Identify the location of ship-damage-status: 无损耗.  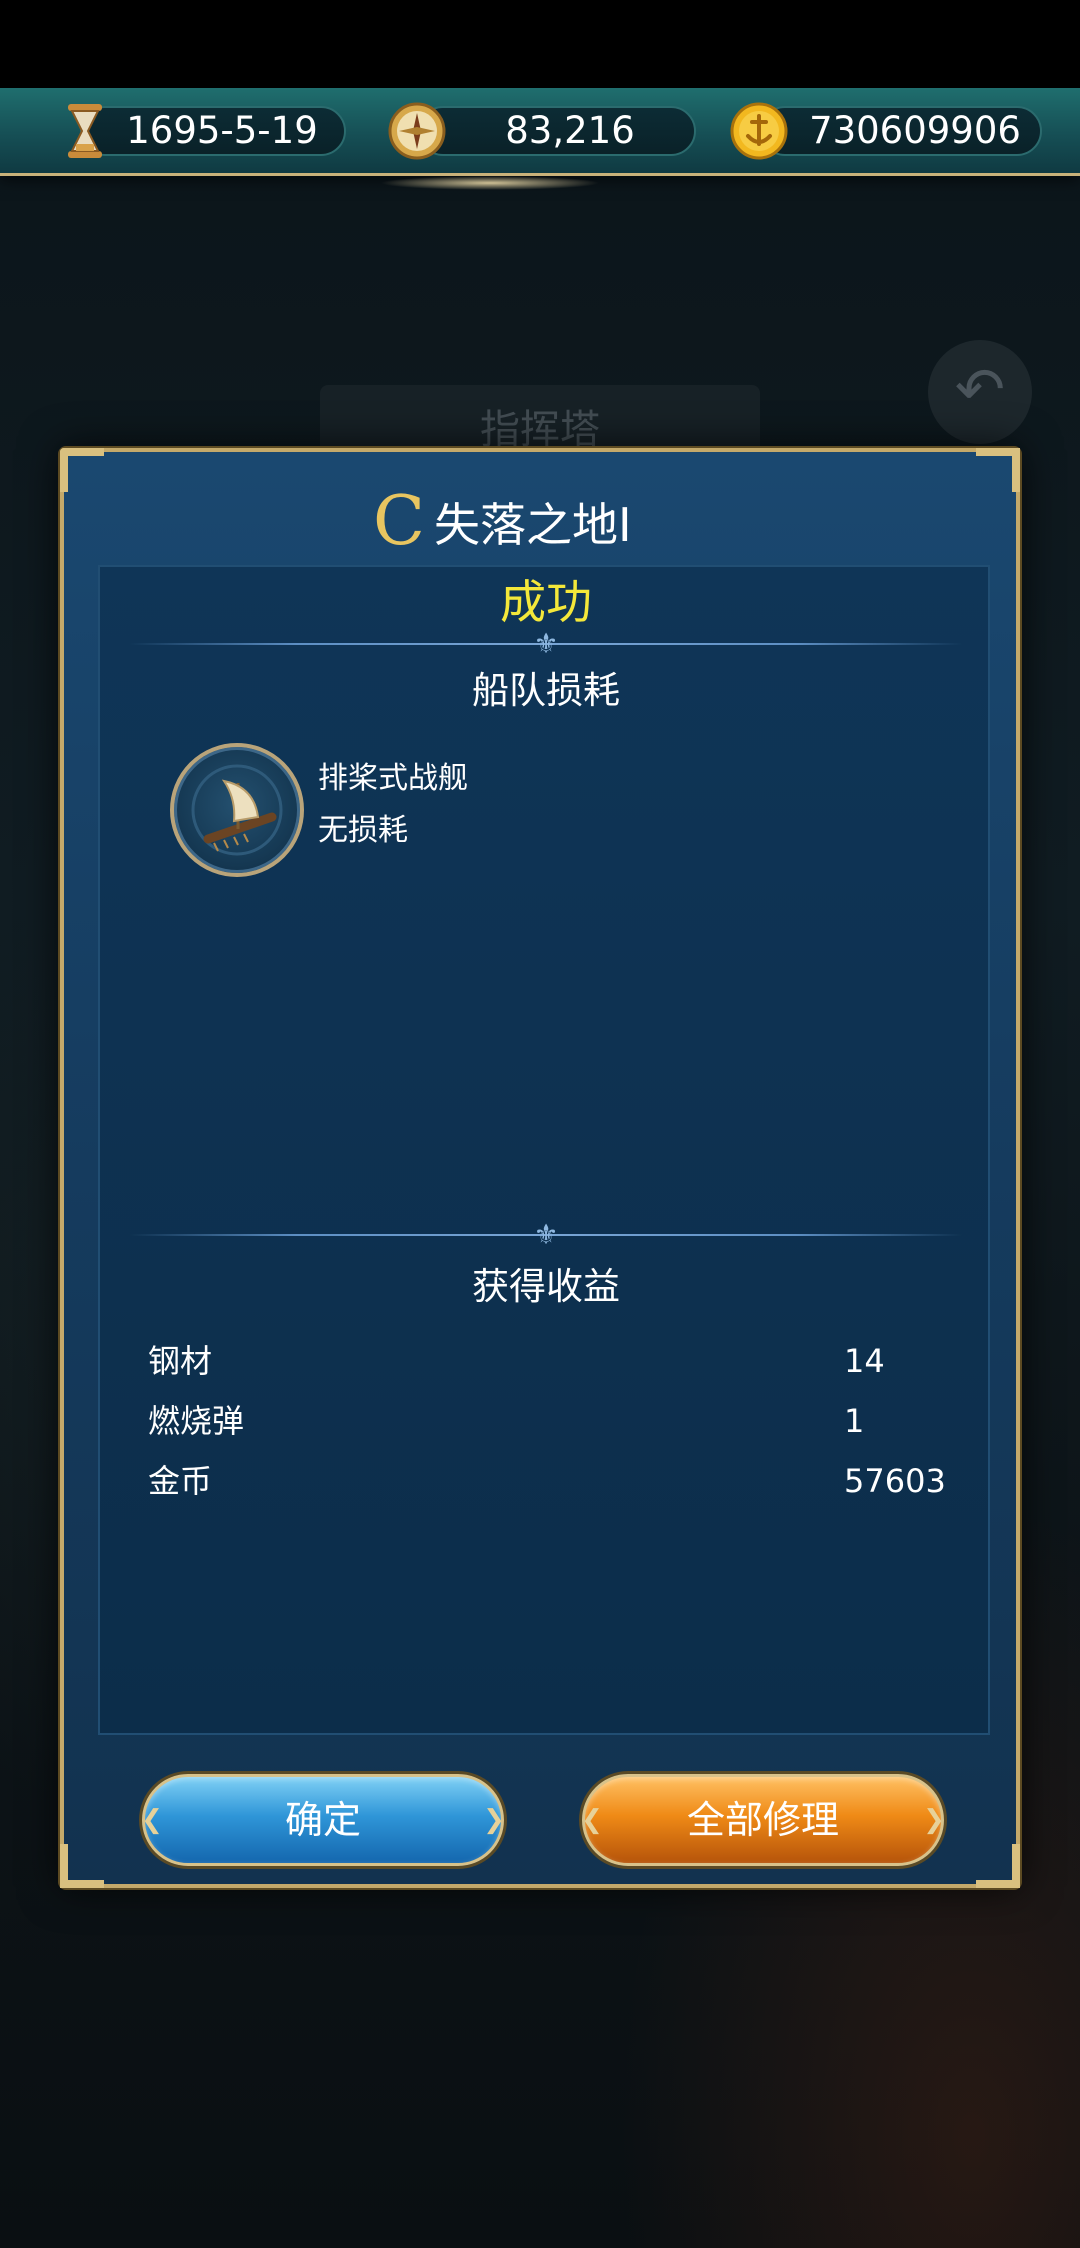
(363, 830).